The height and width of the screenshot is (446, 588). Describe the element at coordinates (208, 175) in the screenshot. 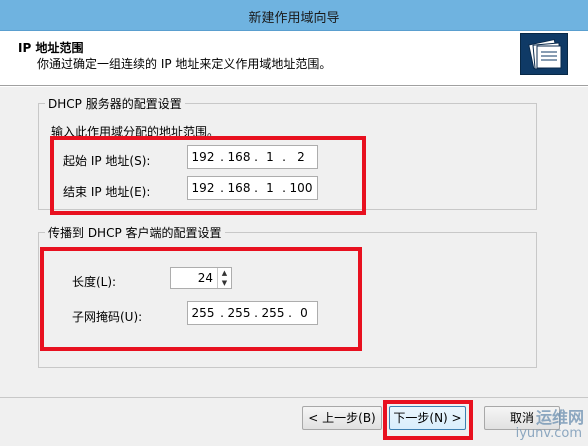

I see `ip-range-highlight` at that location.